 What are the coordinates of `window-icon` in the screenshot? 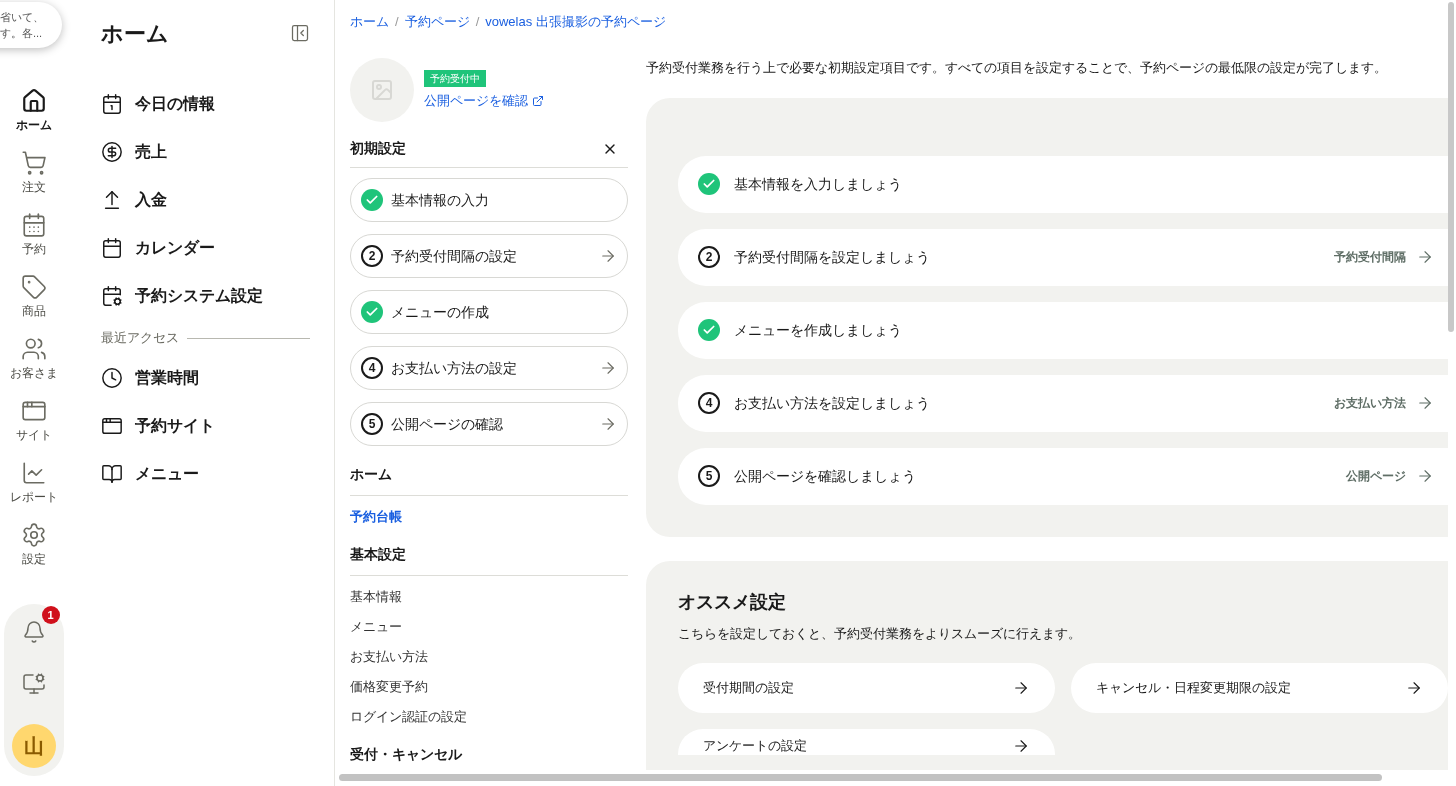 It's located at (112, 426).